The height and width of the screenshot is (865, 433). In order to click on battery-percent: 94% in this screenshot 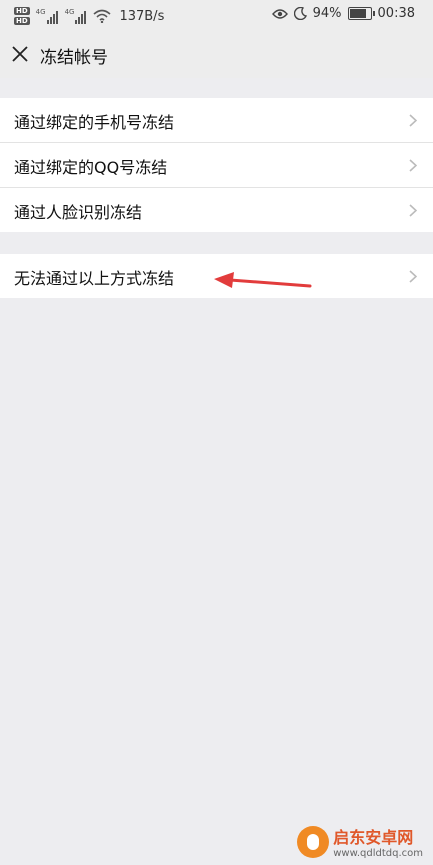, I will do `click(327, 13)`.